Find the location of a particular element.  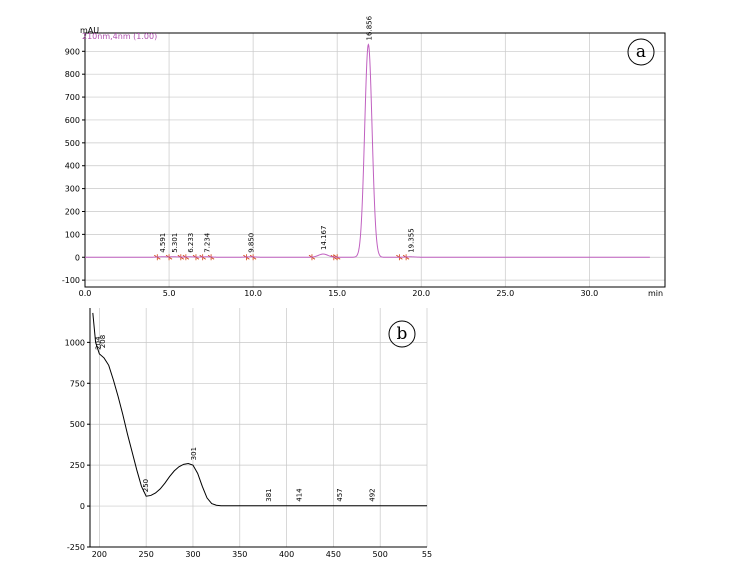

x-tick-label: 10.0 is located at coordinates (253, 293).